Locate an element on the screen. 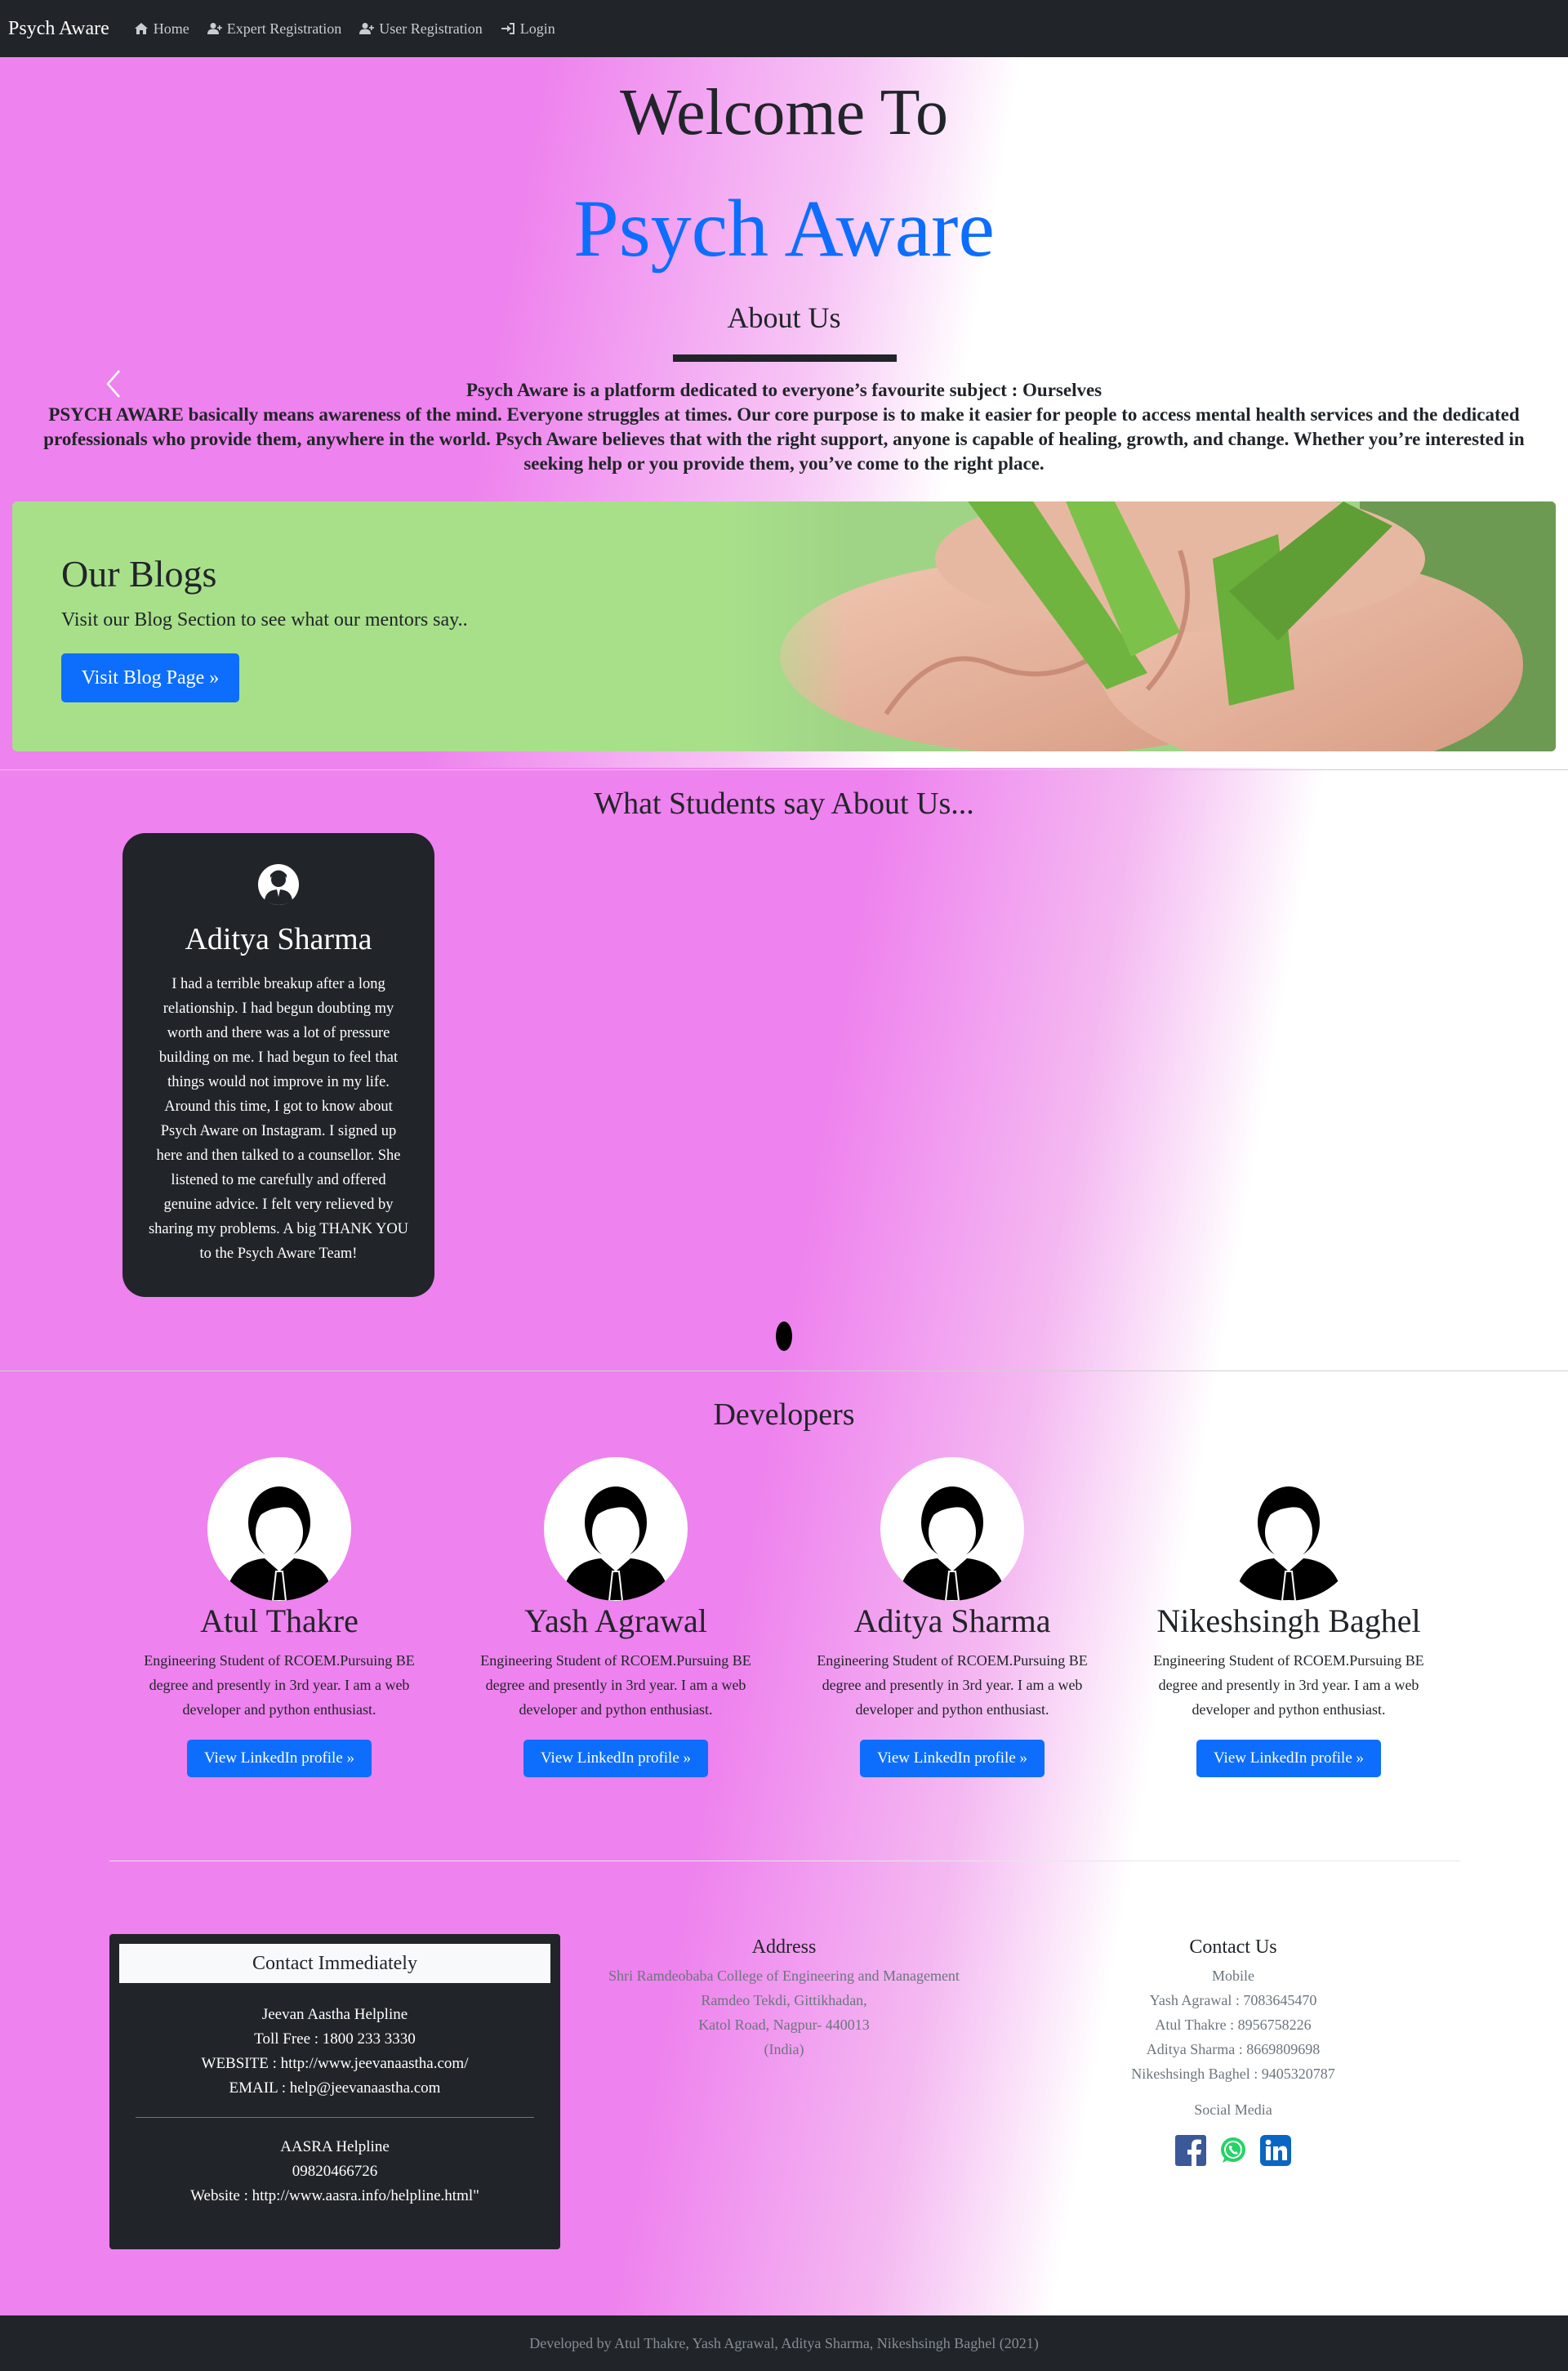  contact-immediately-heading: Contact Immediately is located at coordinates (334, 1963).